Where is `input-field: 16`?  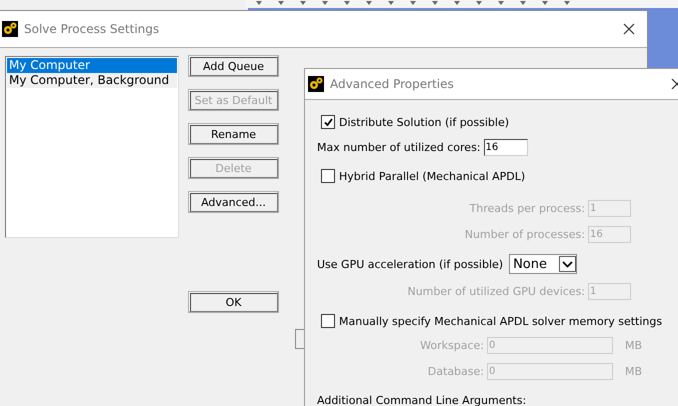
input-field: 16 is located at coordinates (506, 147).